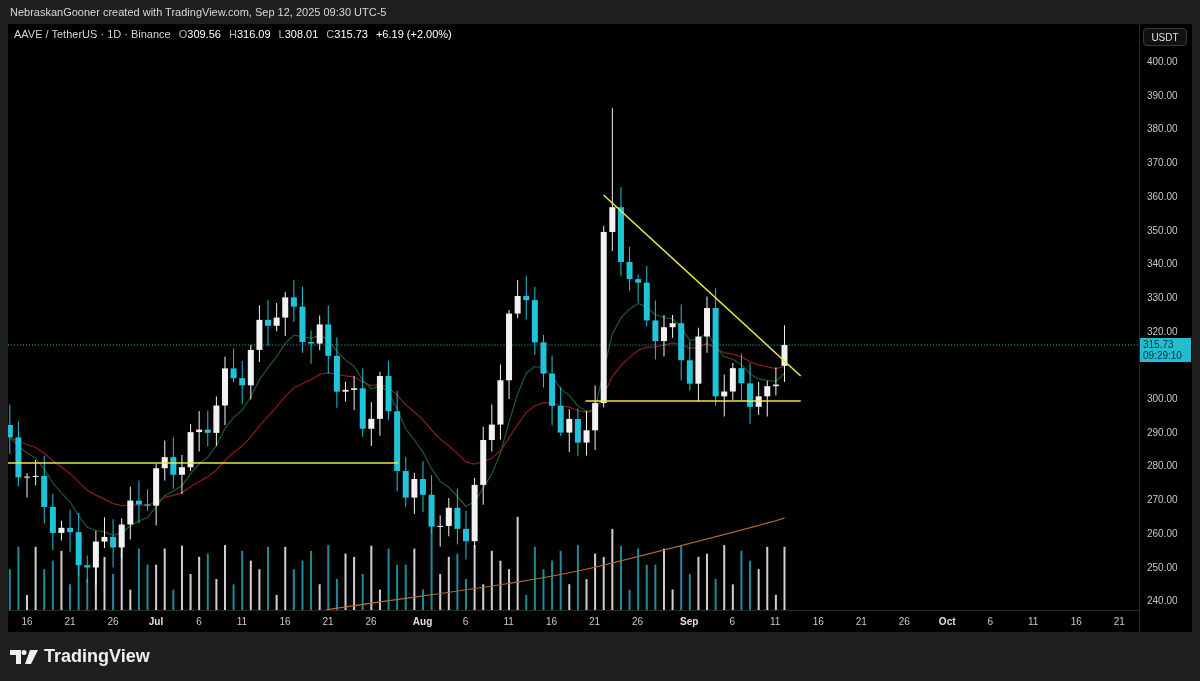 This screenshot has width=1200, height=681. What do you see at coordinates (156, 621) in the screenshot?
I see `time-axis-label: Jul` at bounding box center [156, 621].